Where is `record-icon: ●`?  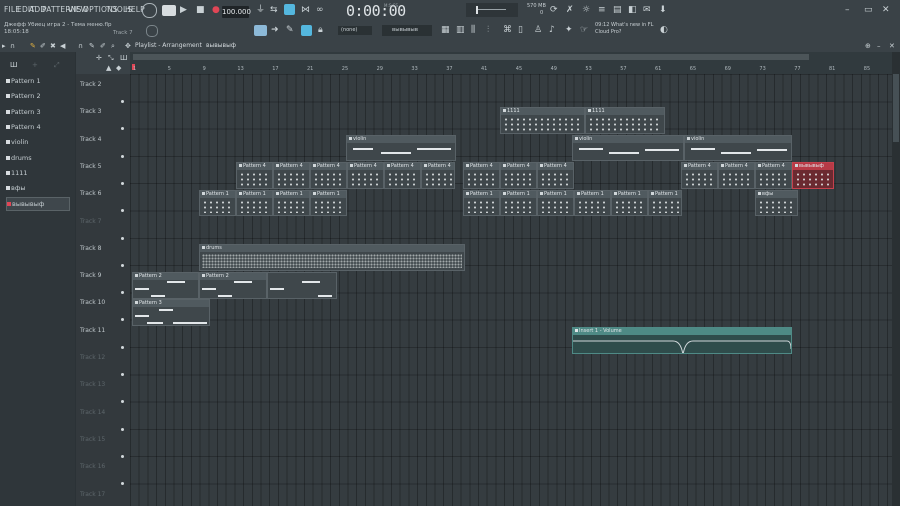 record-icon: ● is located at coordinates (216, 10).